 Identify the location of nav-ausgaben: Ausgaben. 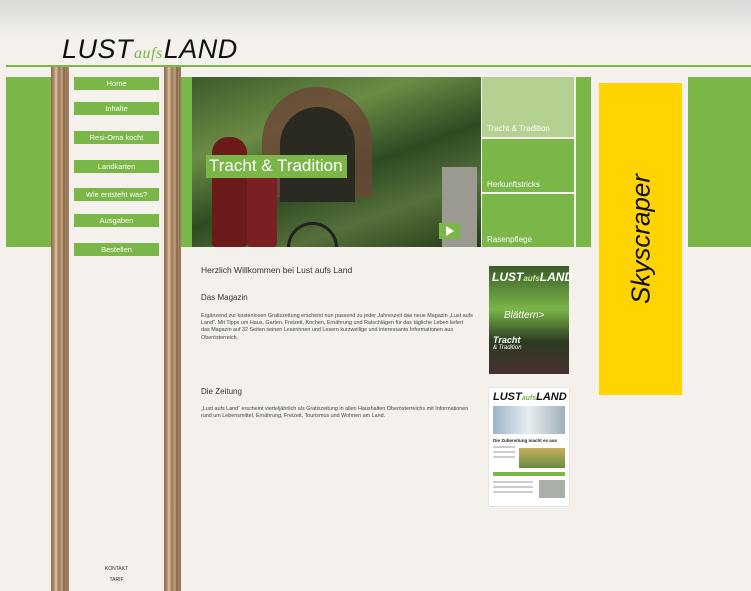
(116, 220).